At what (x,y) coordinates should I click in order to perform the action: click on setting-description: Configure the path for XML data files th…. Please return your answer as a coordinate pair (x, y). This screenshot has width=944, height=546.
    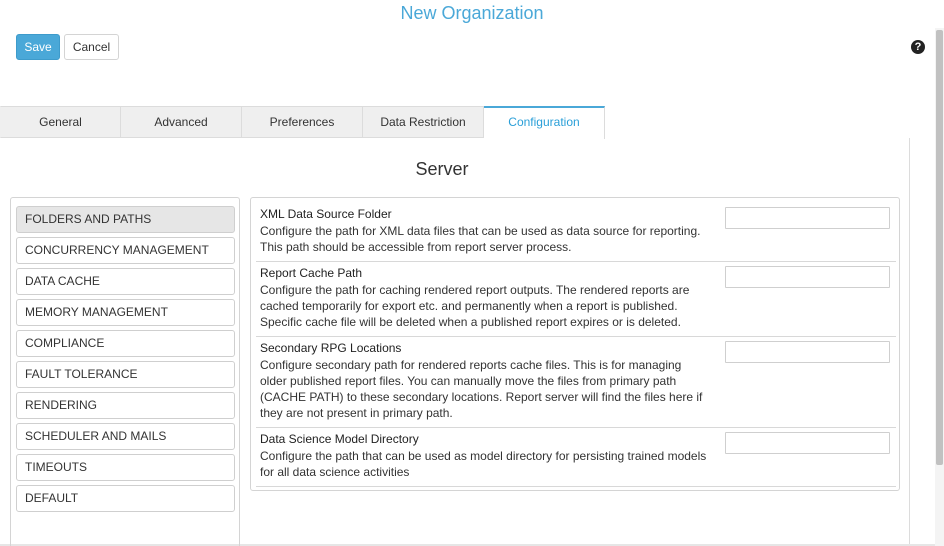
    Looking at the image, I should click on (480, 239).